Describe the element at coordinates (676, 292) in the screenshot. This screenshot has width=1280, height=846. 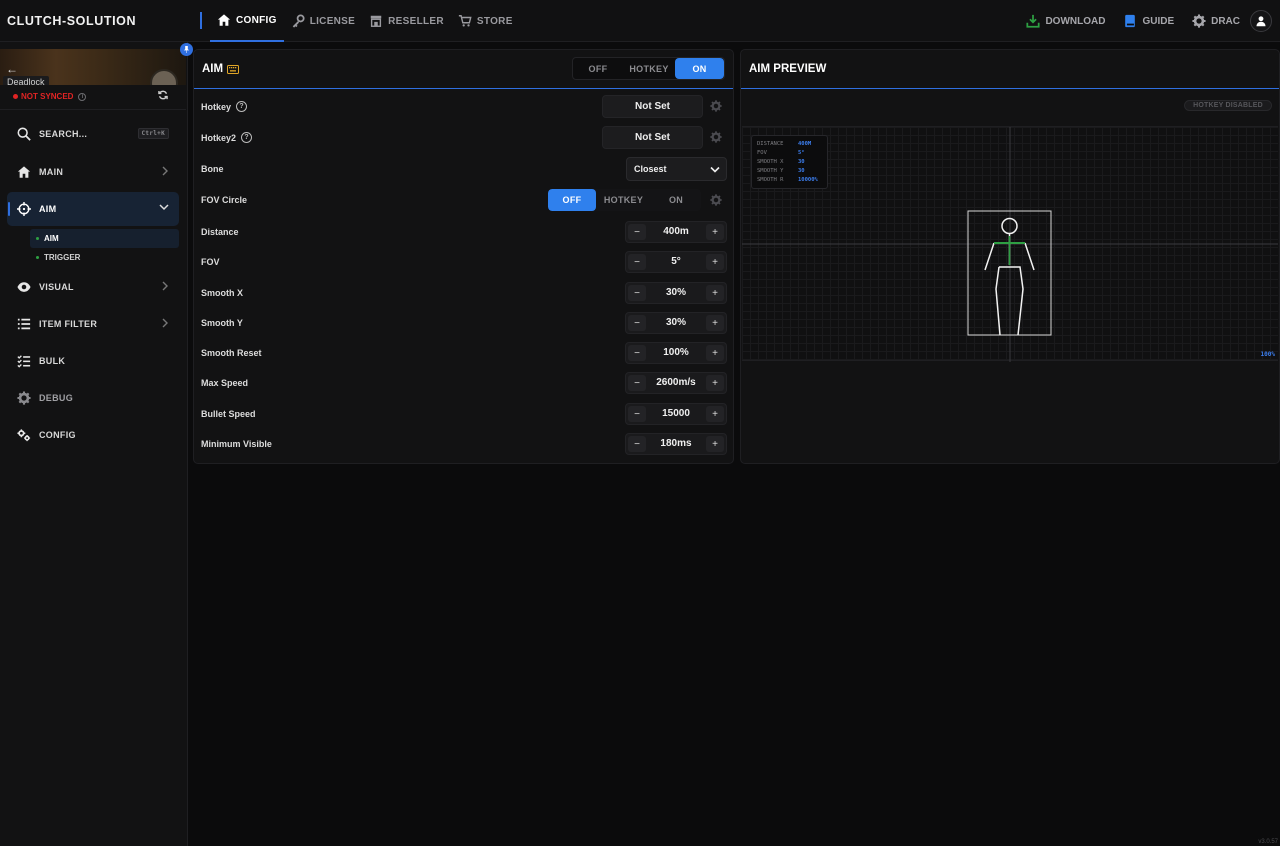
I see `smooth-x-value: 30%` at that location.